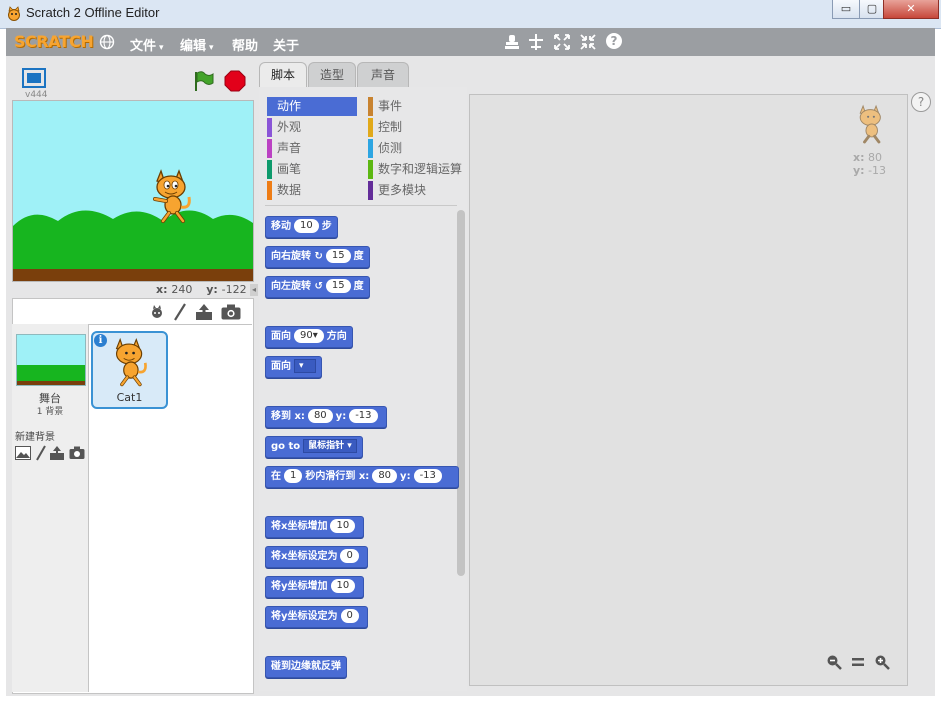  Describe the element at coordinates (512, 42) in the screenshot. I see `stamp-icon` at that location.